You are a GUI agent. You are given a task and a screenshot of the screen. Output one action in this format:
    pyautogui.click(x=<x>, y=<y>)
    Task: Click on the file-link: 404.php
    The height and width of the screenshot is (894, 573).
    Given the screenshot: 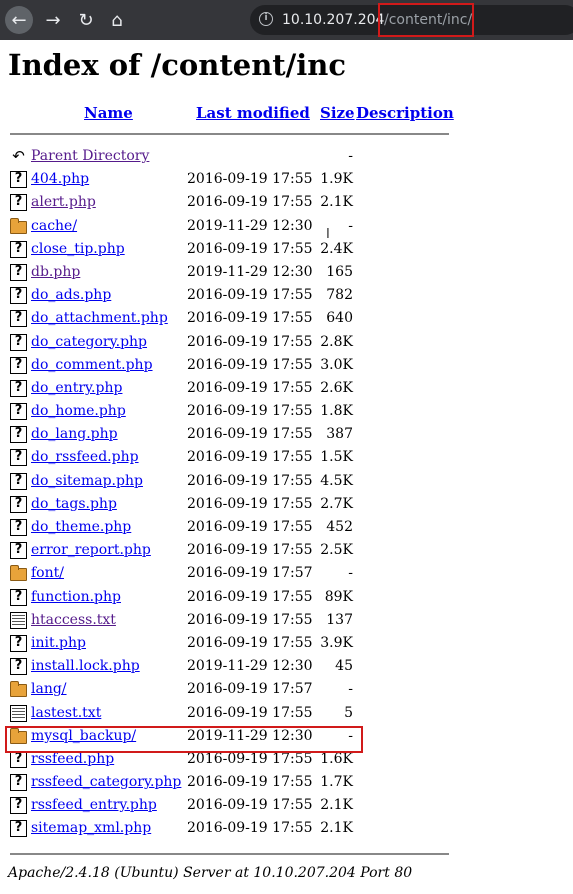 What is the action you would take?
    pyautogui.click(x=60, y=179)
    